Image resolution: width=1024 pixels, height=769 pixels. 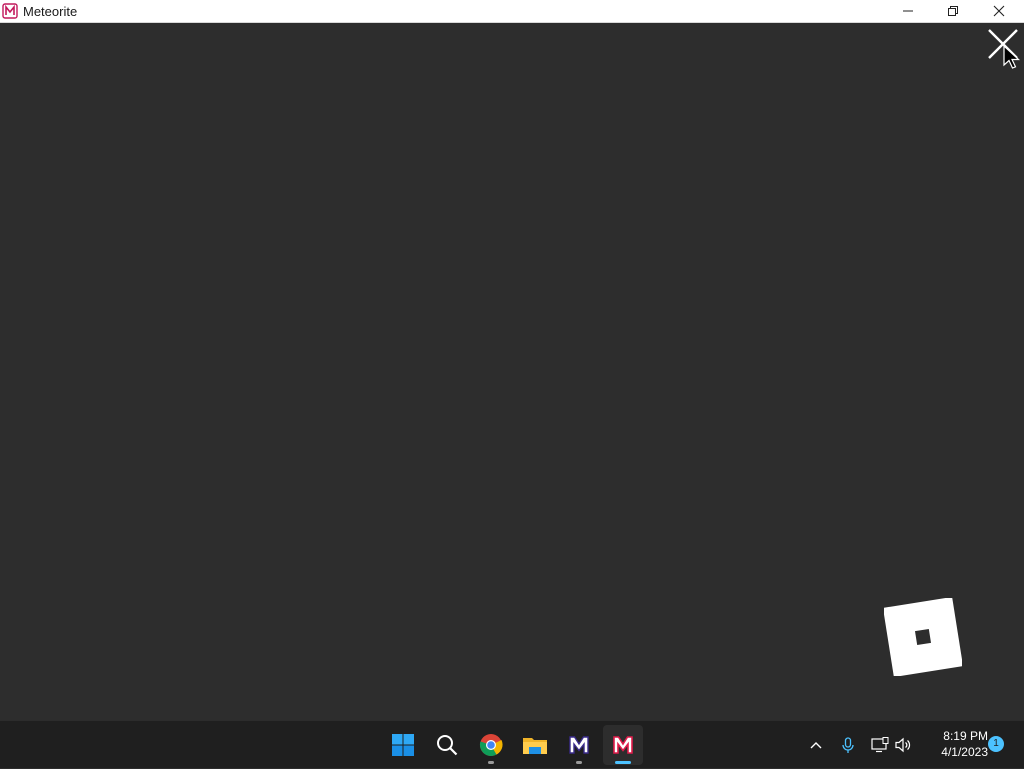 I want to click on microphone-icon, so click(x=848, y=744).